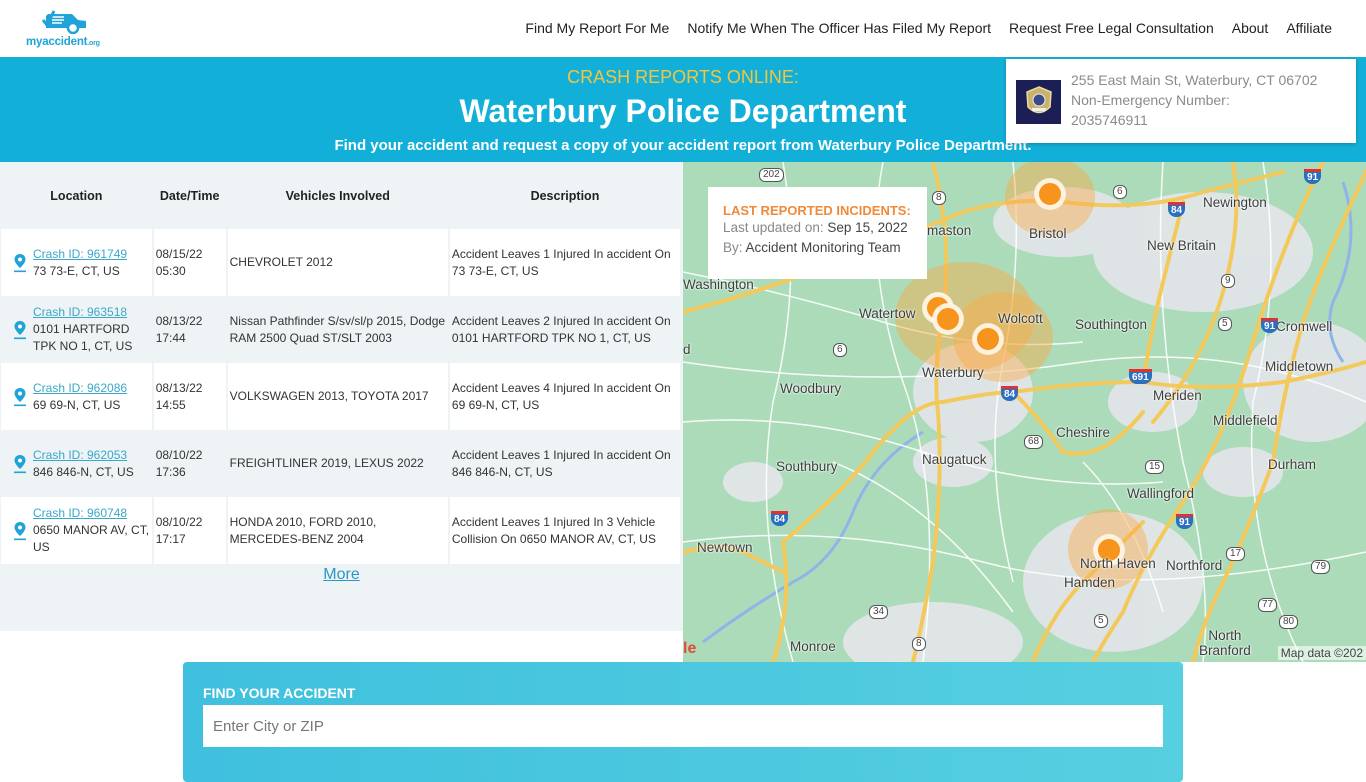 The width and height of the screenshot is (1366, 782). Describe the element at coordinates (1292, 464) in the screenshot. I see `map-place-label: Durham` at that location.